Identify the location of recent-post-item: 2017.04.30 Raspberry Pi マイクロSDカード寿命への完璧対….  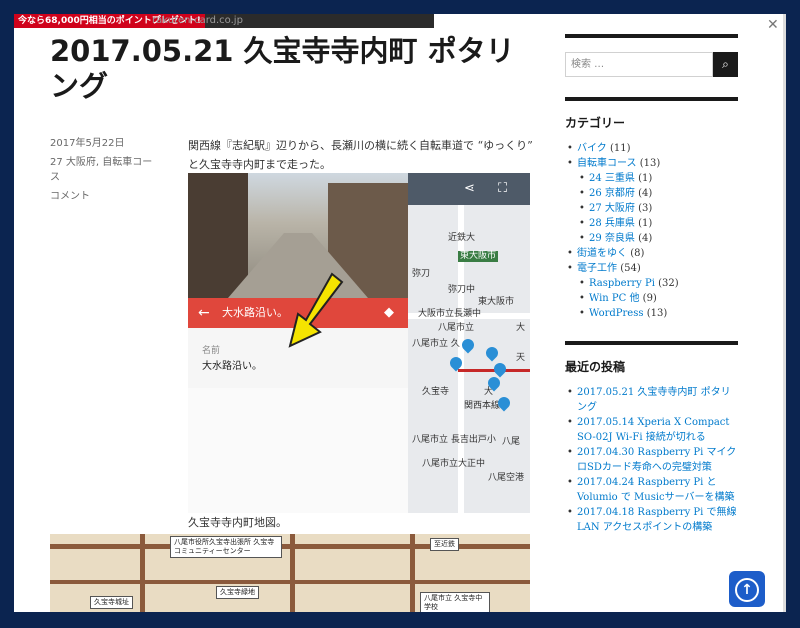
(651, 460).